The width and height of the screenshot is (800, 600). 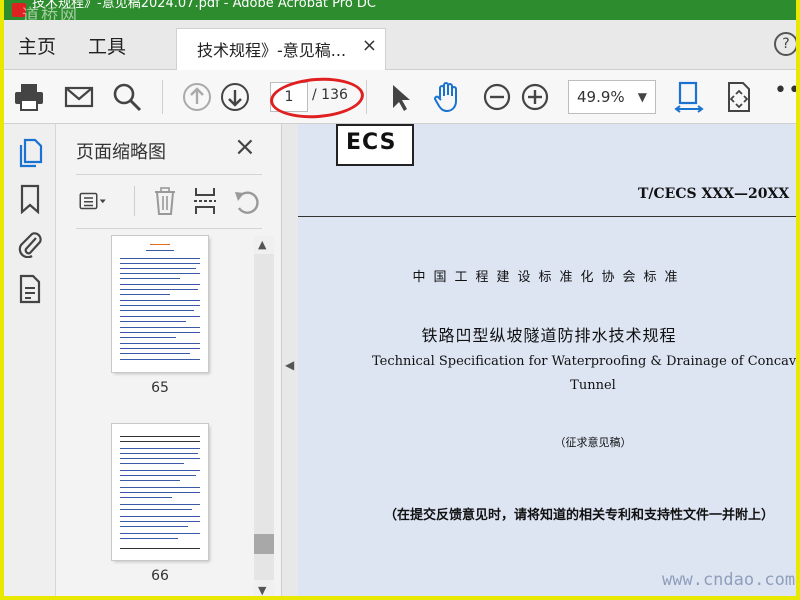 What do you see at coordinates (262, 590) in the screenshot?
I see `scroll-down-icon: ▼` at bounding box center [262, 590].